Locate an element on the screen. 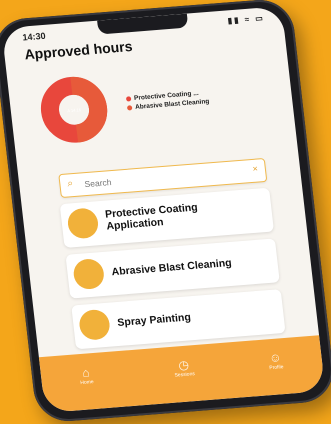 This screenshot has width=331, height=424. list-item-abrasive-blast: Abrasive Blast Cleaning is located at coordinates (172, 268).